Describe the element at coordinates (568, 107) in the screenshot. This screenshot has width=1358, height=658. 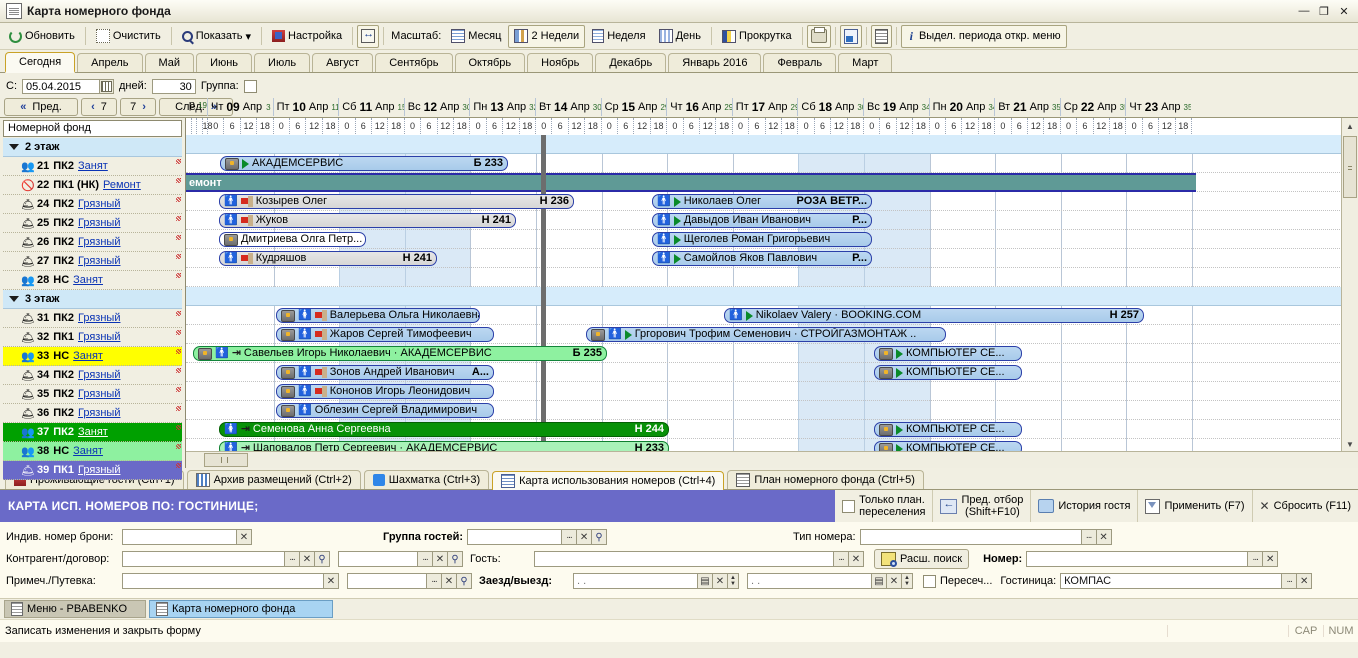
I see `day-header-cell: Вт14Апр30` at that location.